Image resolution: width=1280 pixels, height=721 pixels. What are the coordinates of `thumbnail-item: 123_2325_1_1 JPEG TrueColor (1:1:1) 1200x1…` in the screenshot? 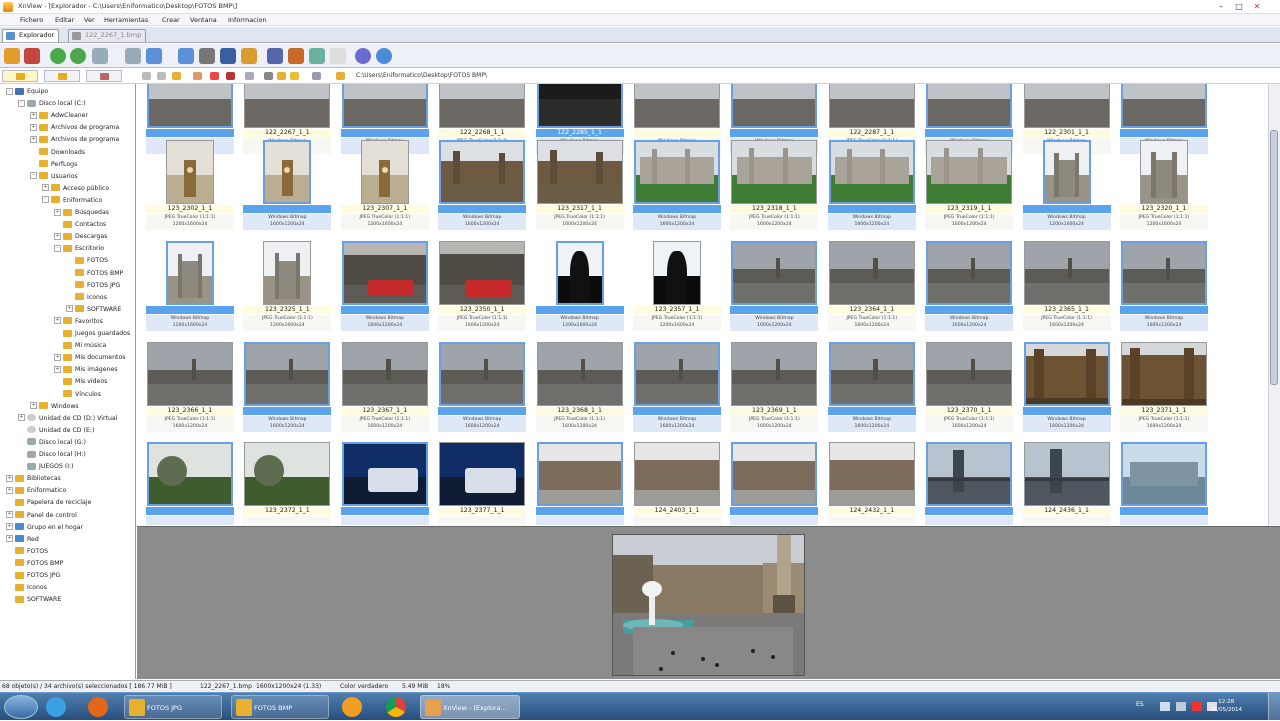 It's located at (287, 287).